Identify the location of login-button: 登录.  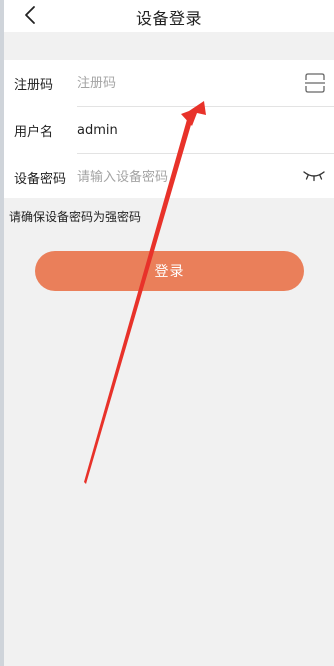
(169, 271).